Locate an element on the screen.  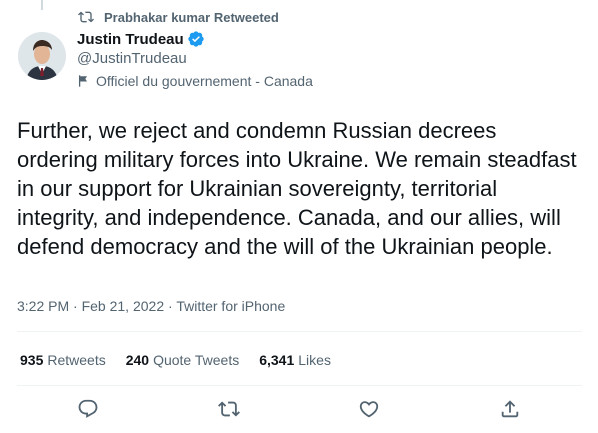
reply-icon is located at coordinates (88, 408).